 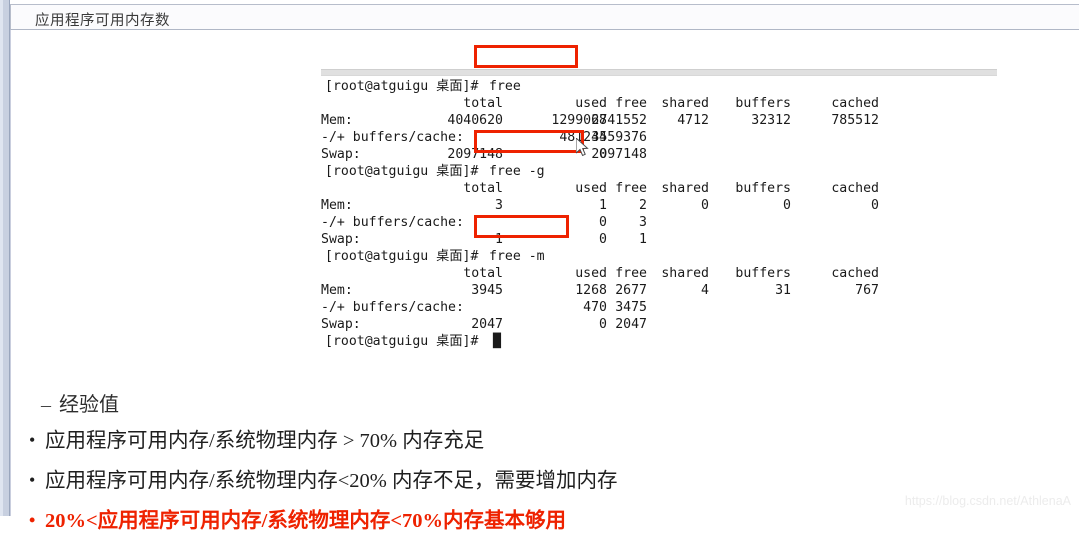 I want to click on col-header-free-1: free, so click(x=631, y=103).